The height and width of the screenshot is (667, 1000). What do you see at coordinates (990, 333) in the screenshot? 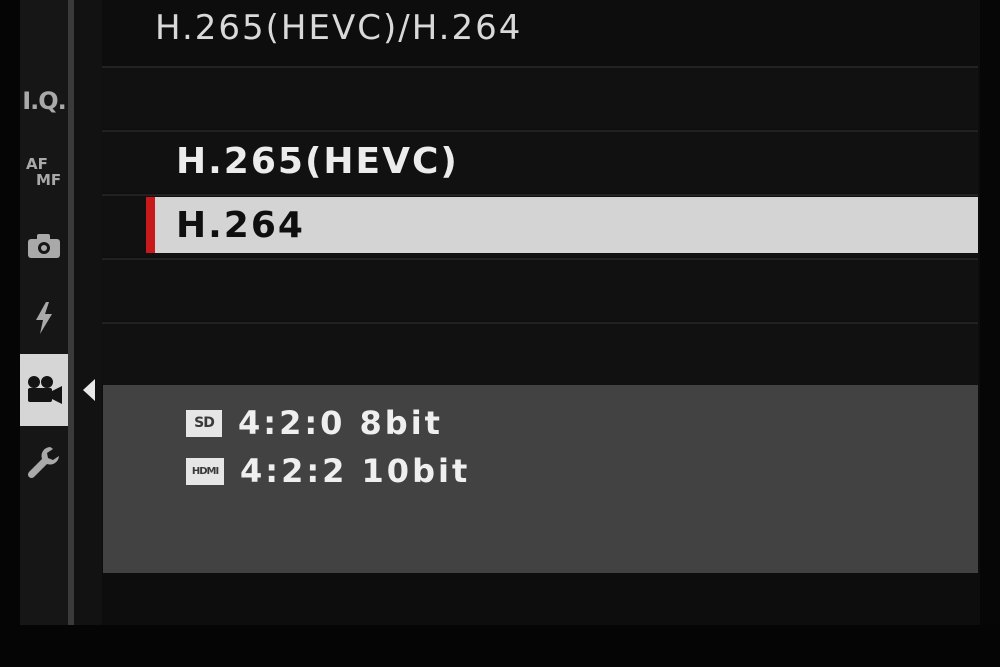
I see `bezel-right` at bounding box center [990, 333].